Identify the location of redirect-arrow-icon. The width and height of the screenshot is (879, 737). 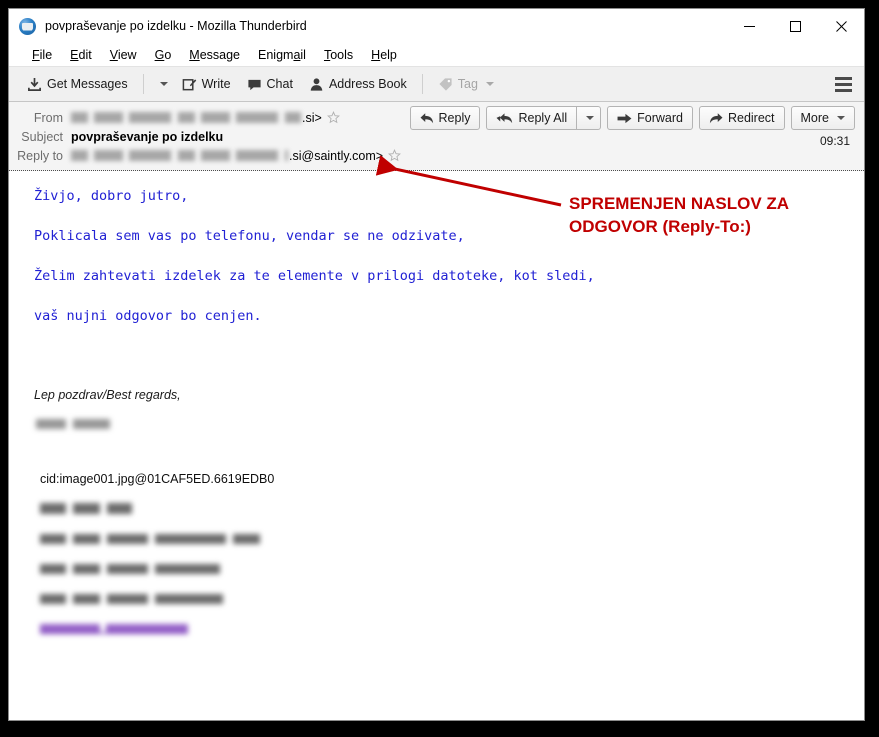
(716, 117).